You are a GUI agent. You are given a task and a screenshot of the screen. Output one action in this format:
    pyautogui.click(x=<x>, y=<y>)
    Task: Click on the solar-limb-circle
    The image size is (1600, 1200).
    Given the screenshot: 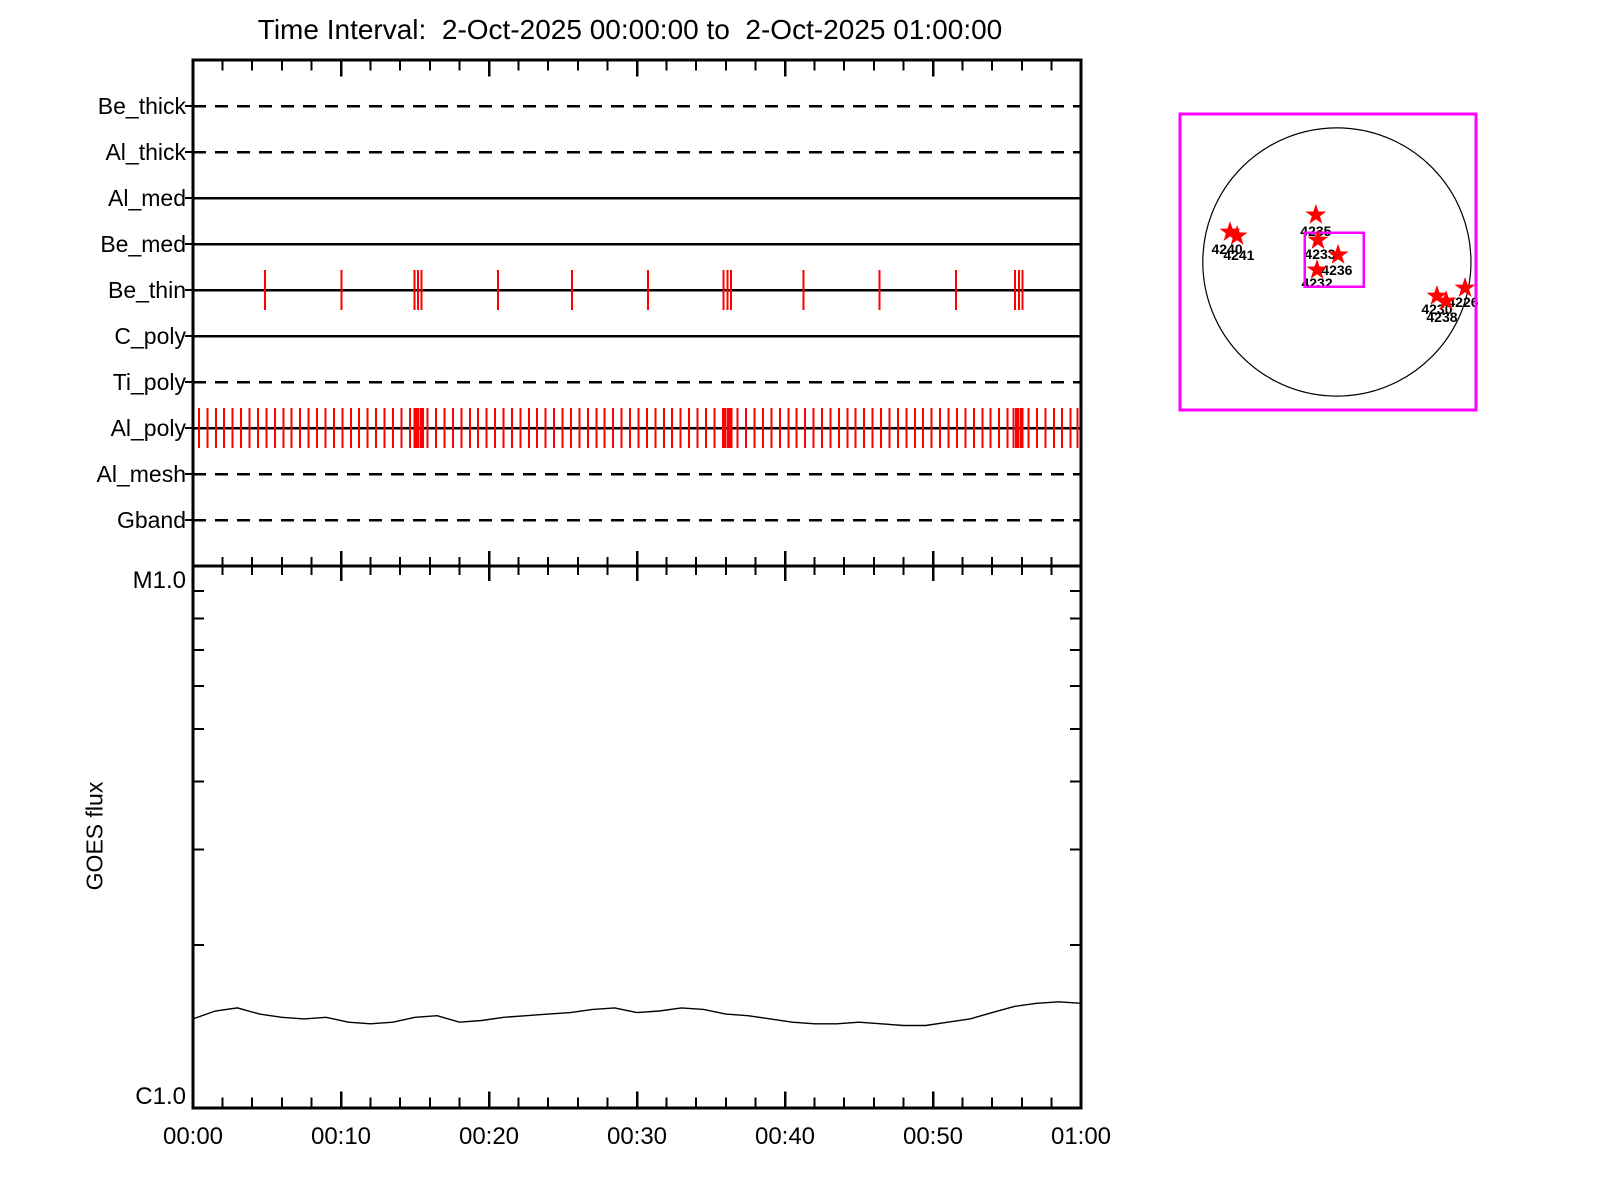 What is the action you would take?
    pyautogui.click(x=1337, y=262)
    